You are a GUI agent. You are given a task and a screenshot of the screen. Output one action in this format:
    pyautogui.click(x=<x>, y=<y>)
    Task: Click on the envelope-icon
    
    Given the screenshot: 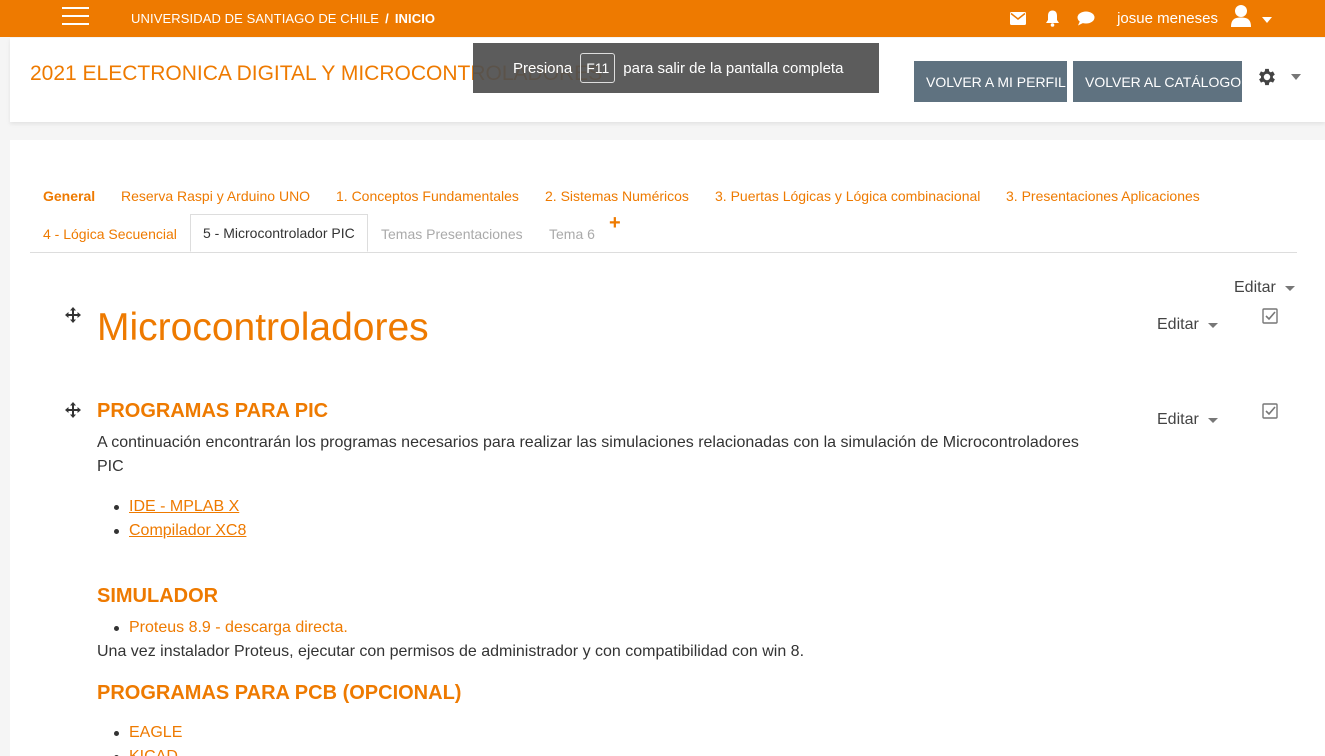 What is the action you would take?
    pyautogui.click(x=1018, y=19)
    